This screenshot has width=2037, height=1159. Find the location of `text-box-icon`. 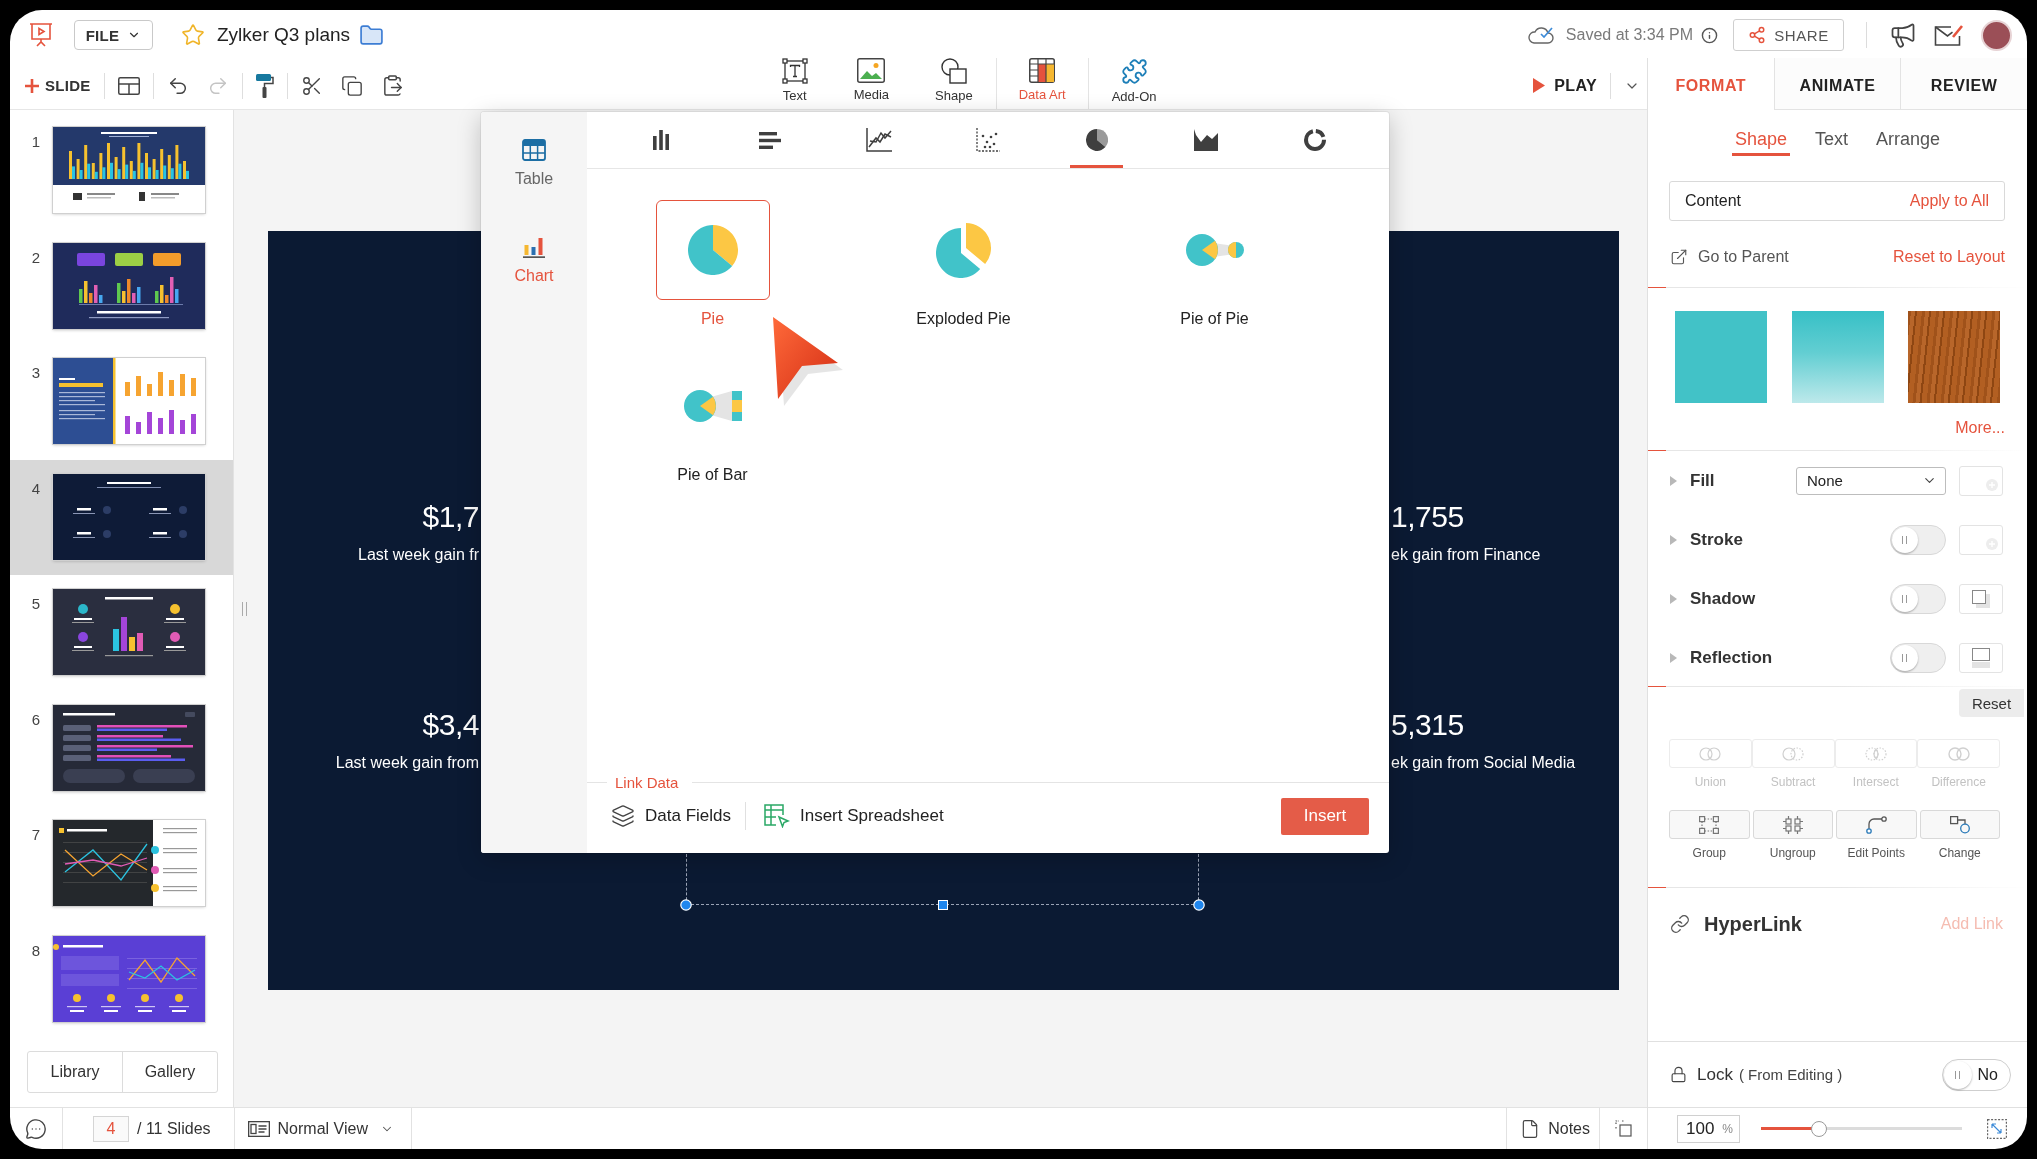

text-box-icon is located at coordinates (794, 71).